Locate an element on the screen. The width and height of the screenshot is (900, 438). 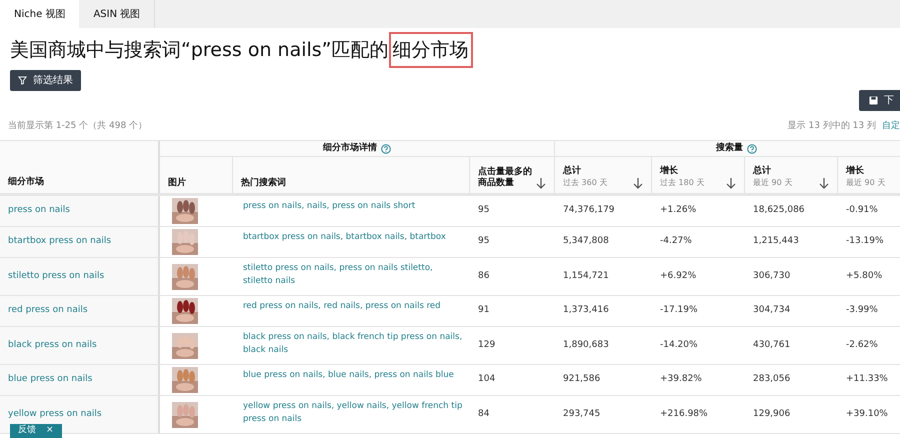
keyword-links: press on nails, nails, press on nails short is located at coordinates (353, 206).